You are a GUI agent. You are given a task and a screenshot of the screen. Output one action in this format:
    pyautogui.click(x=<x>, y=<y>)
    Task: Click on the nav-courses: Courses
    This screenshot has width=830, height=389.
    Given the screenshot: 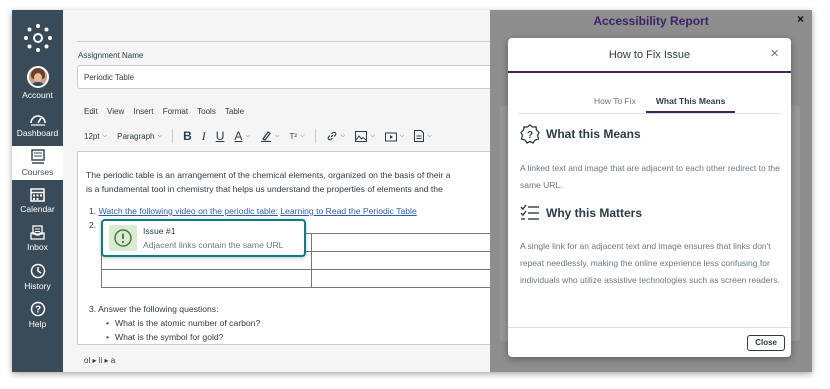 What is the action you would take?
    pyautogui.click(x=37, y=163)
    